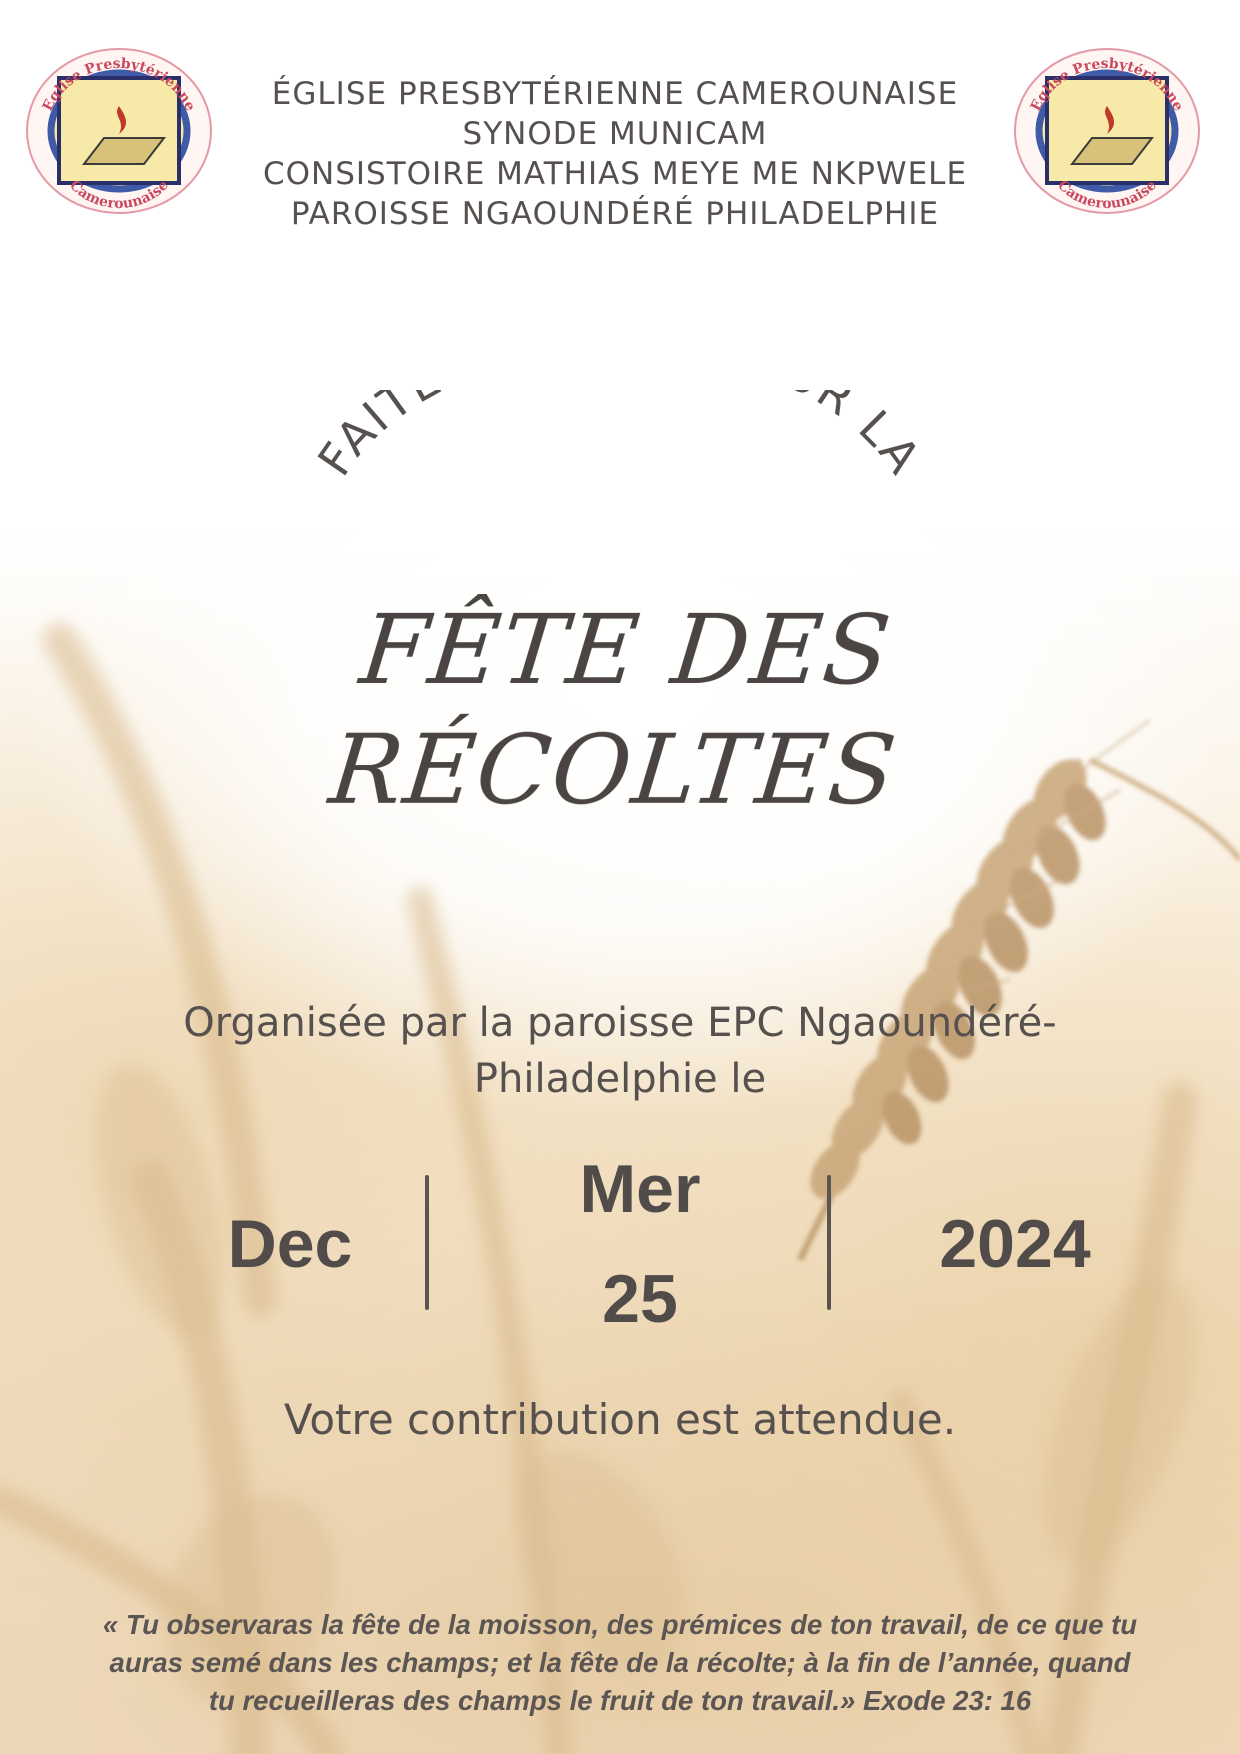 The width and height of the screenshot is (1240, 1754). I want to click on date-weekday: Mer, so click(640, 1189).